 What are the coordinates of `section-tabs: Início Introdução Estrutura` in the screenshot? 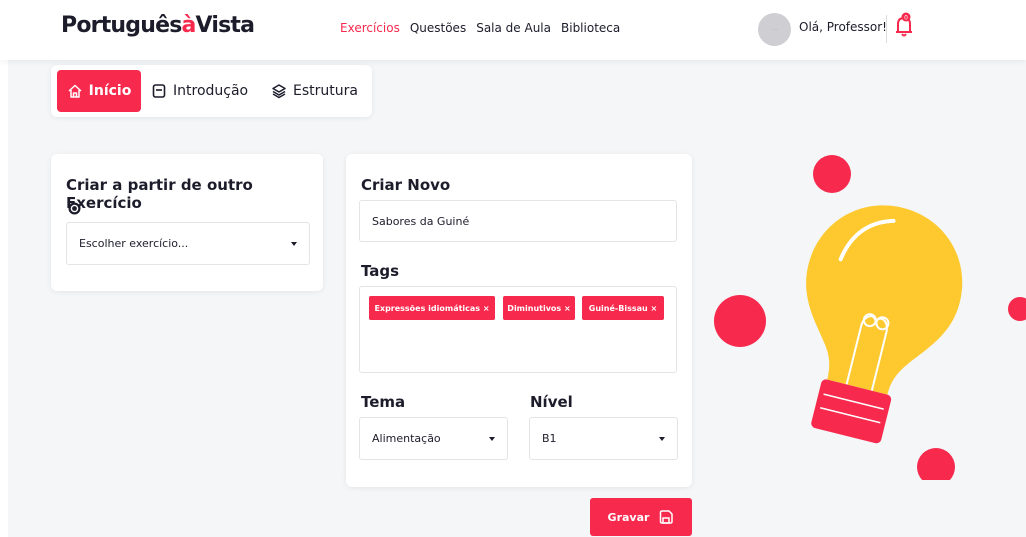 It's located at (211, 91).